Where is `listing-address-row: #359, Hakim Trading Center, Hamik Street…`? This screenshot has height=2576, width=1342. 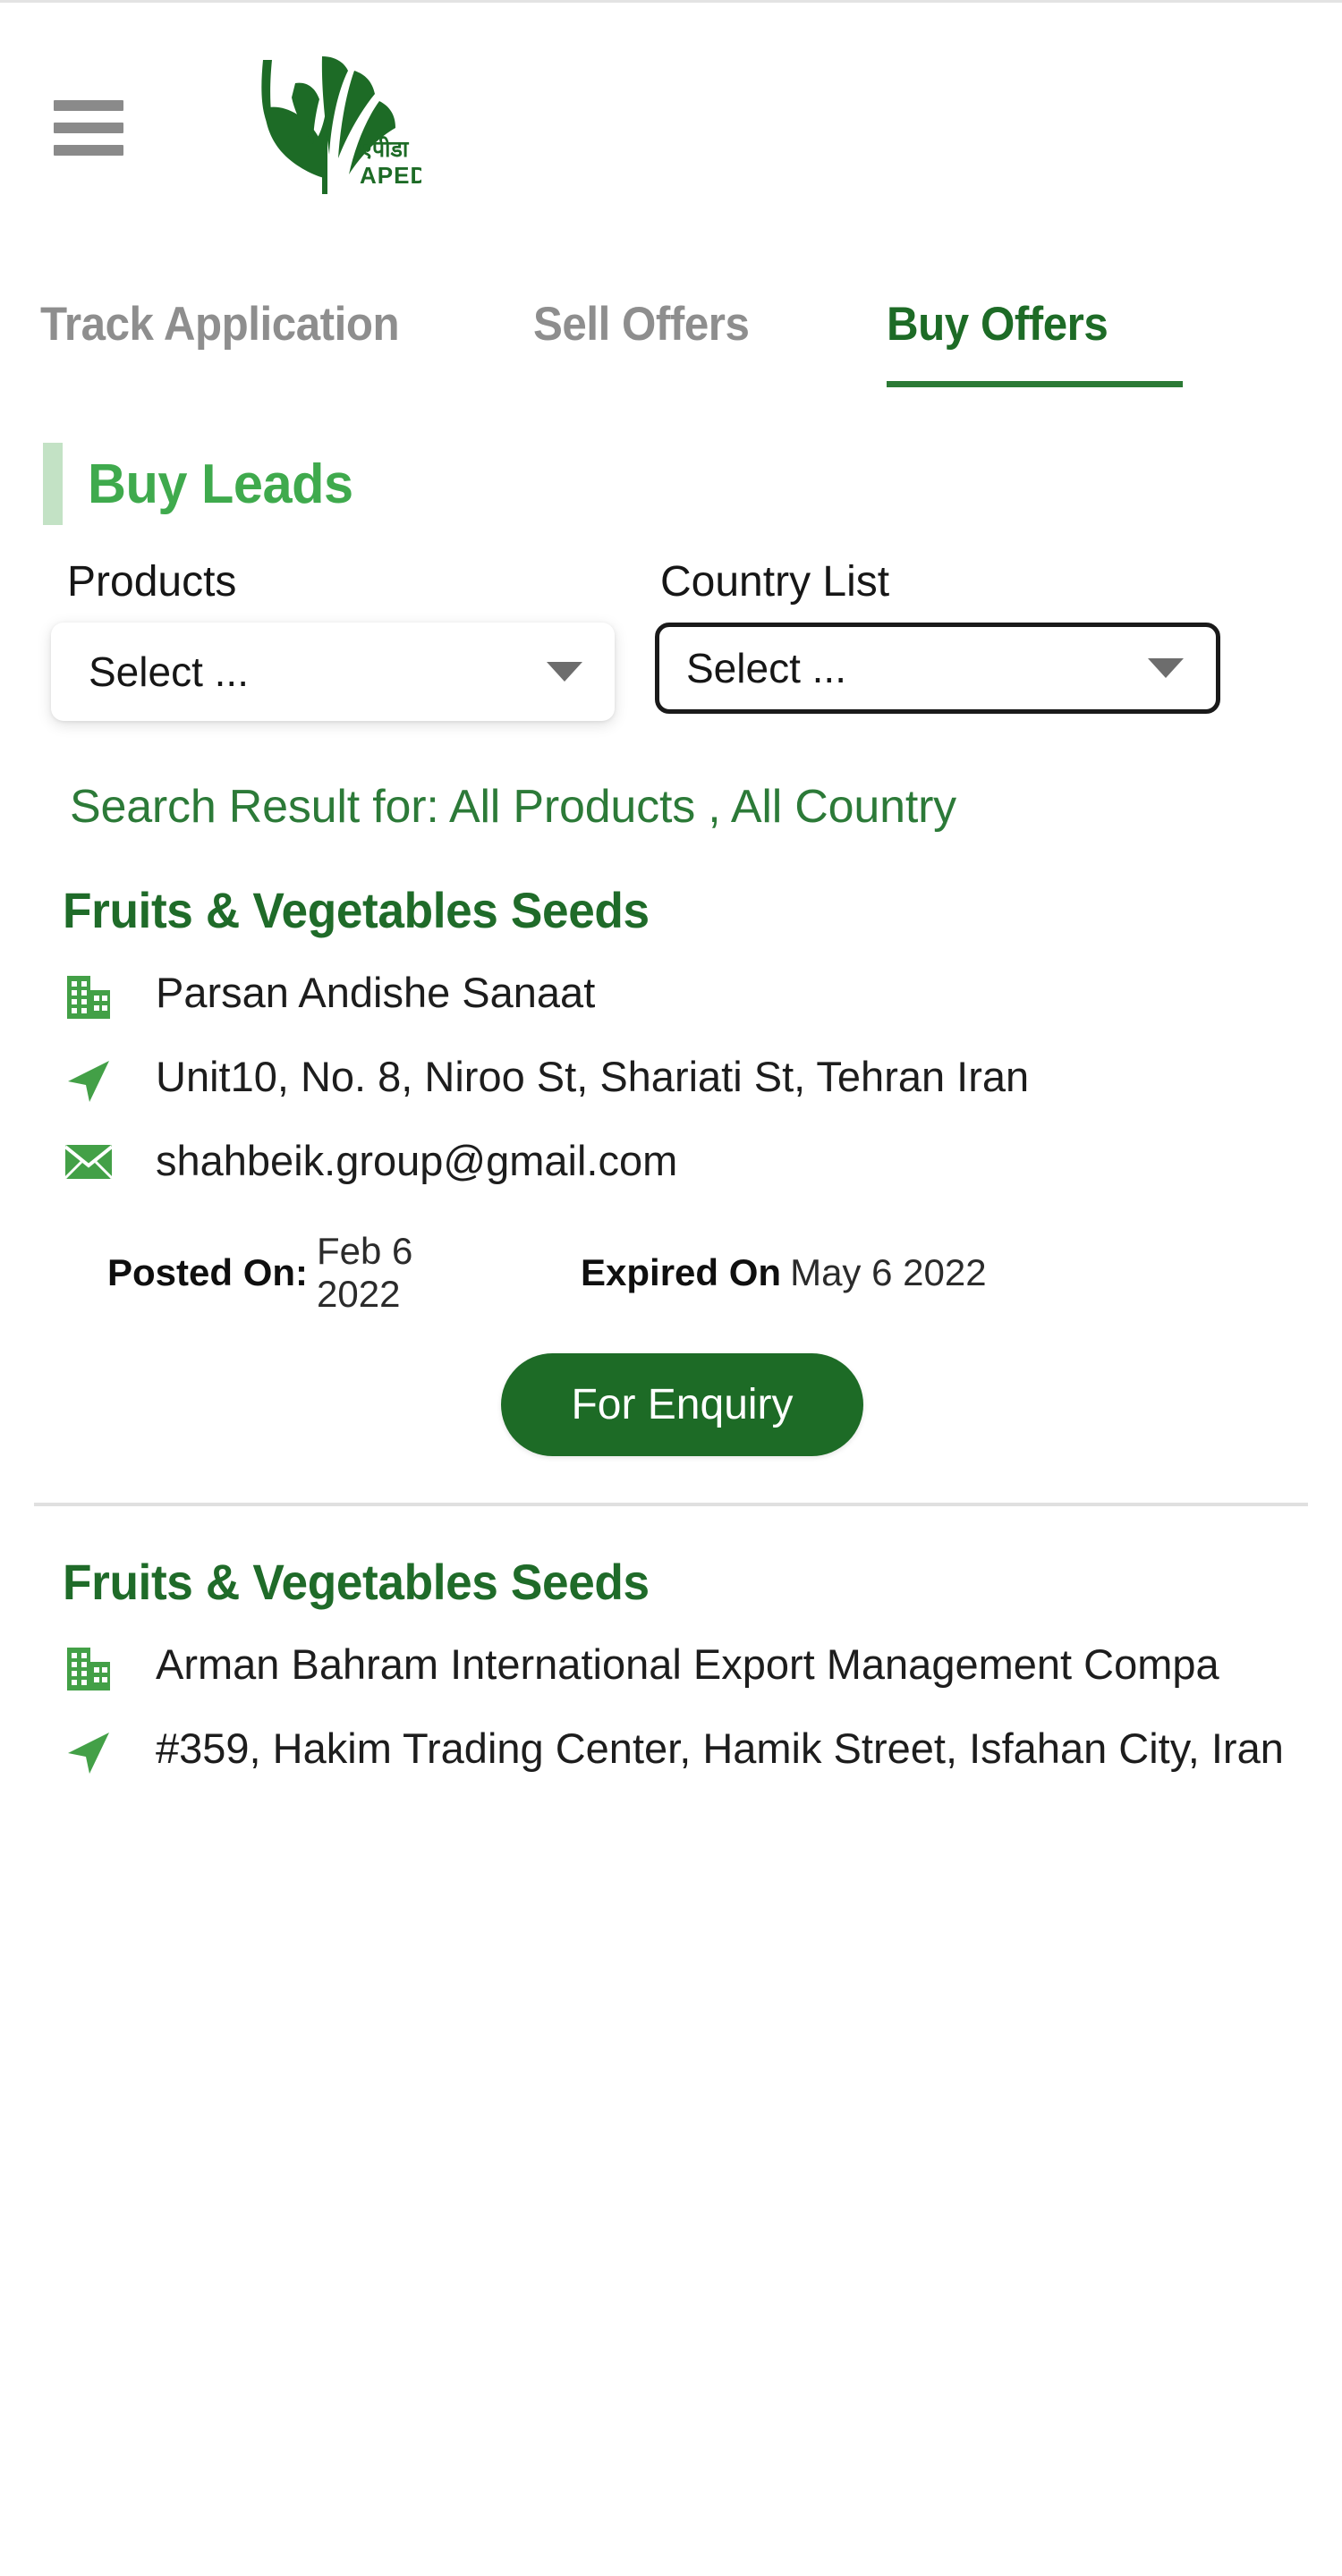 listing-address-row: #359, Hakim Trading Center, Hamik Street… is located at coordinates (683, 1750).